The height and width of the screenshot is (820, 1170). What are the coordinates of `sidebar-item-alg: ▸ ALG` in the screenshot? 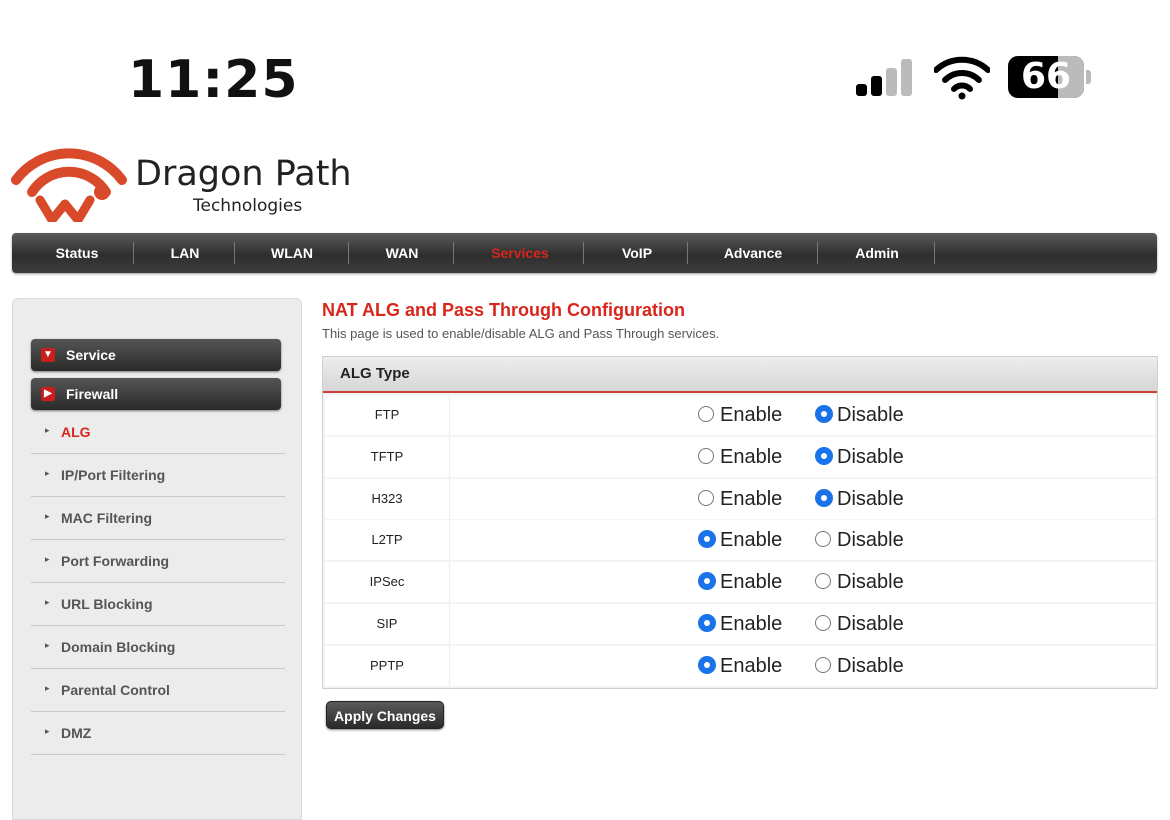 It's located at (158, 432).